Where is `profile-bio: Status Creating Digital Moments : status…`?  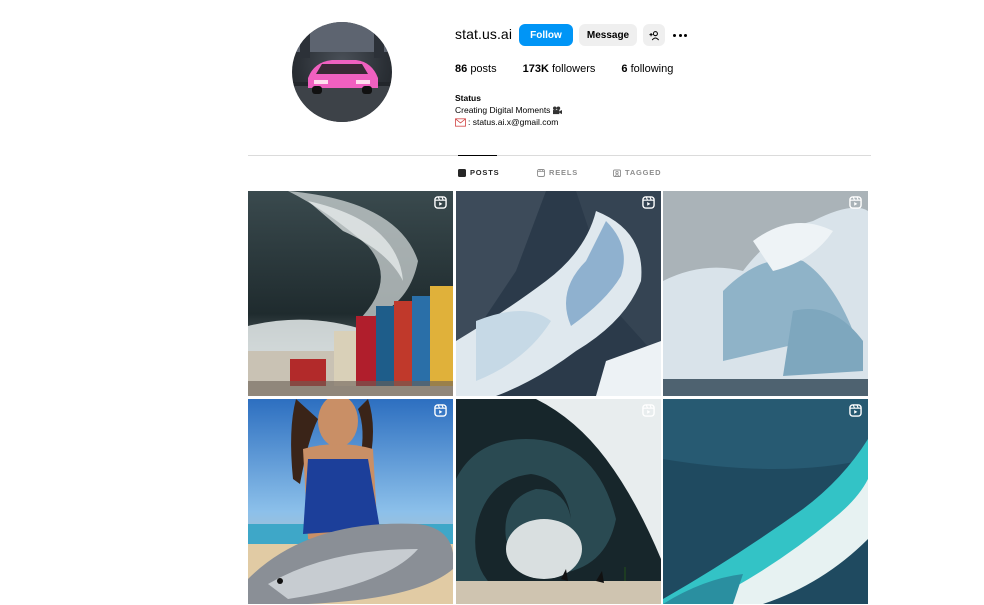
profile-bio: Status Creating Digital Moments : status… is located at coordinates (509, 110).